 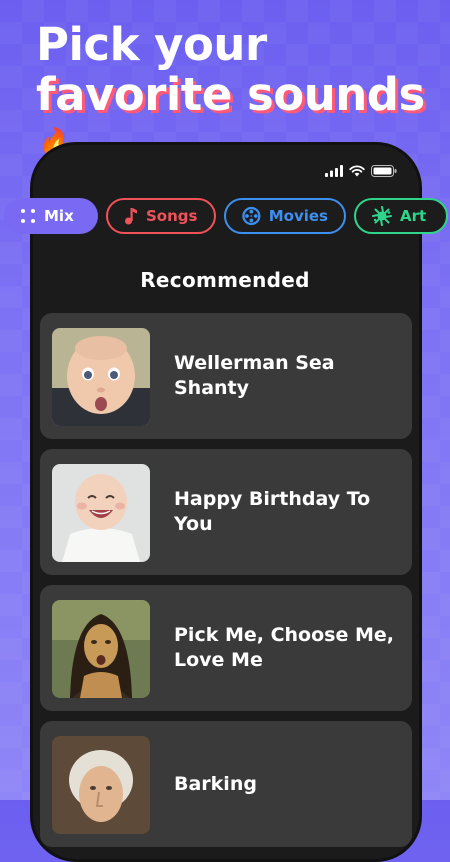 I want to click on sound-card: Pick Me, Choose Me, Love Me, so click(x=226, y=648).